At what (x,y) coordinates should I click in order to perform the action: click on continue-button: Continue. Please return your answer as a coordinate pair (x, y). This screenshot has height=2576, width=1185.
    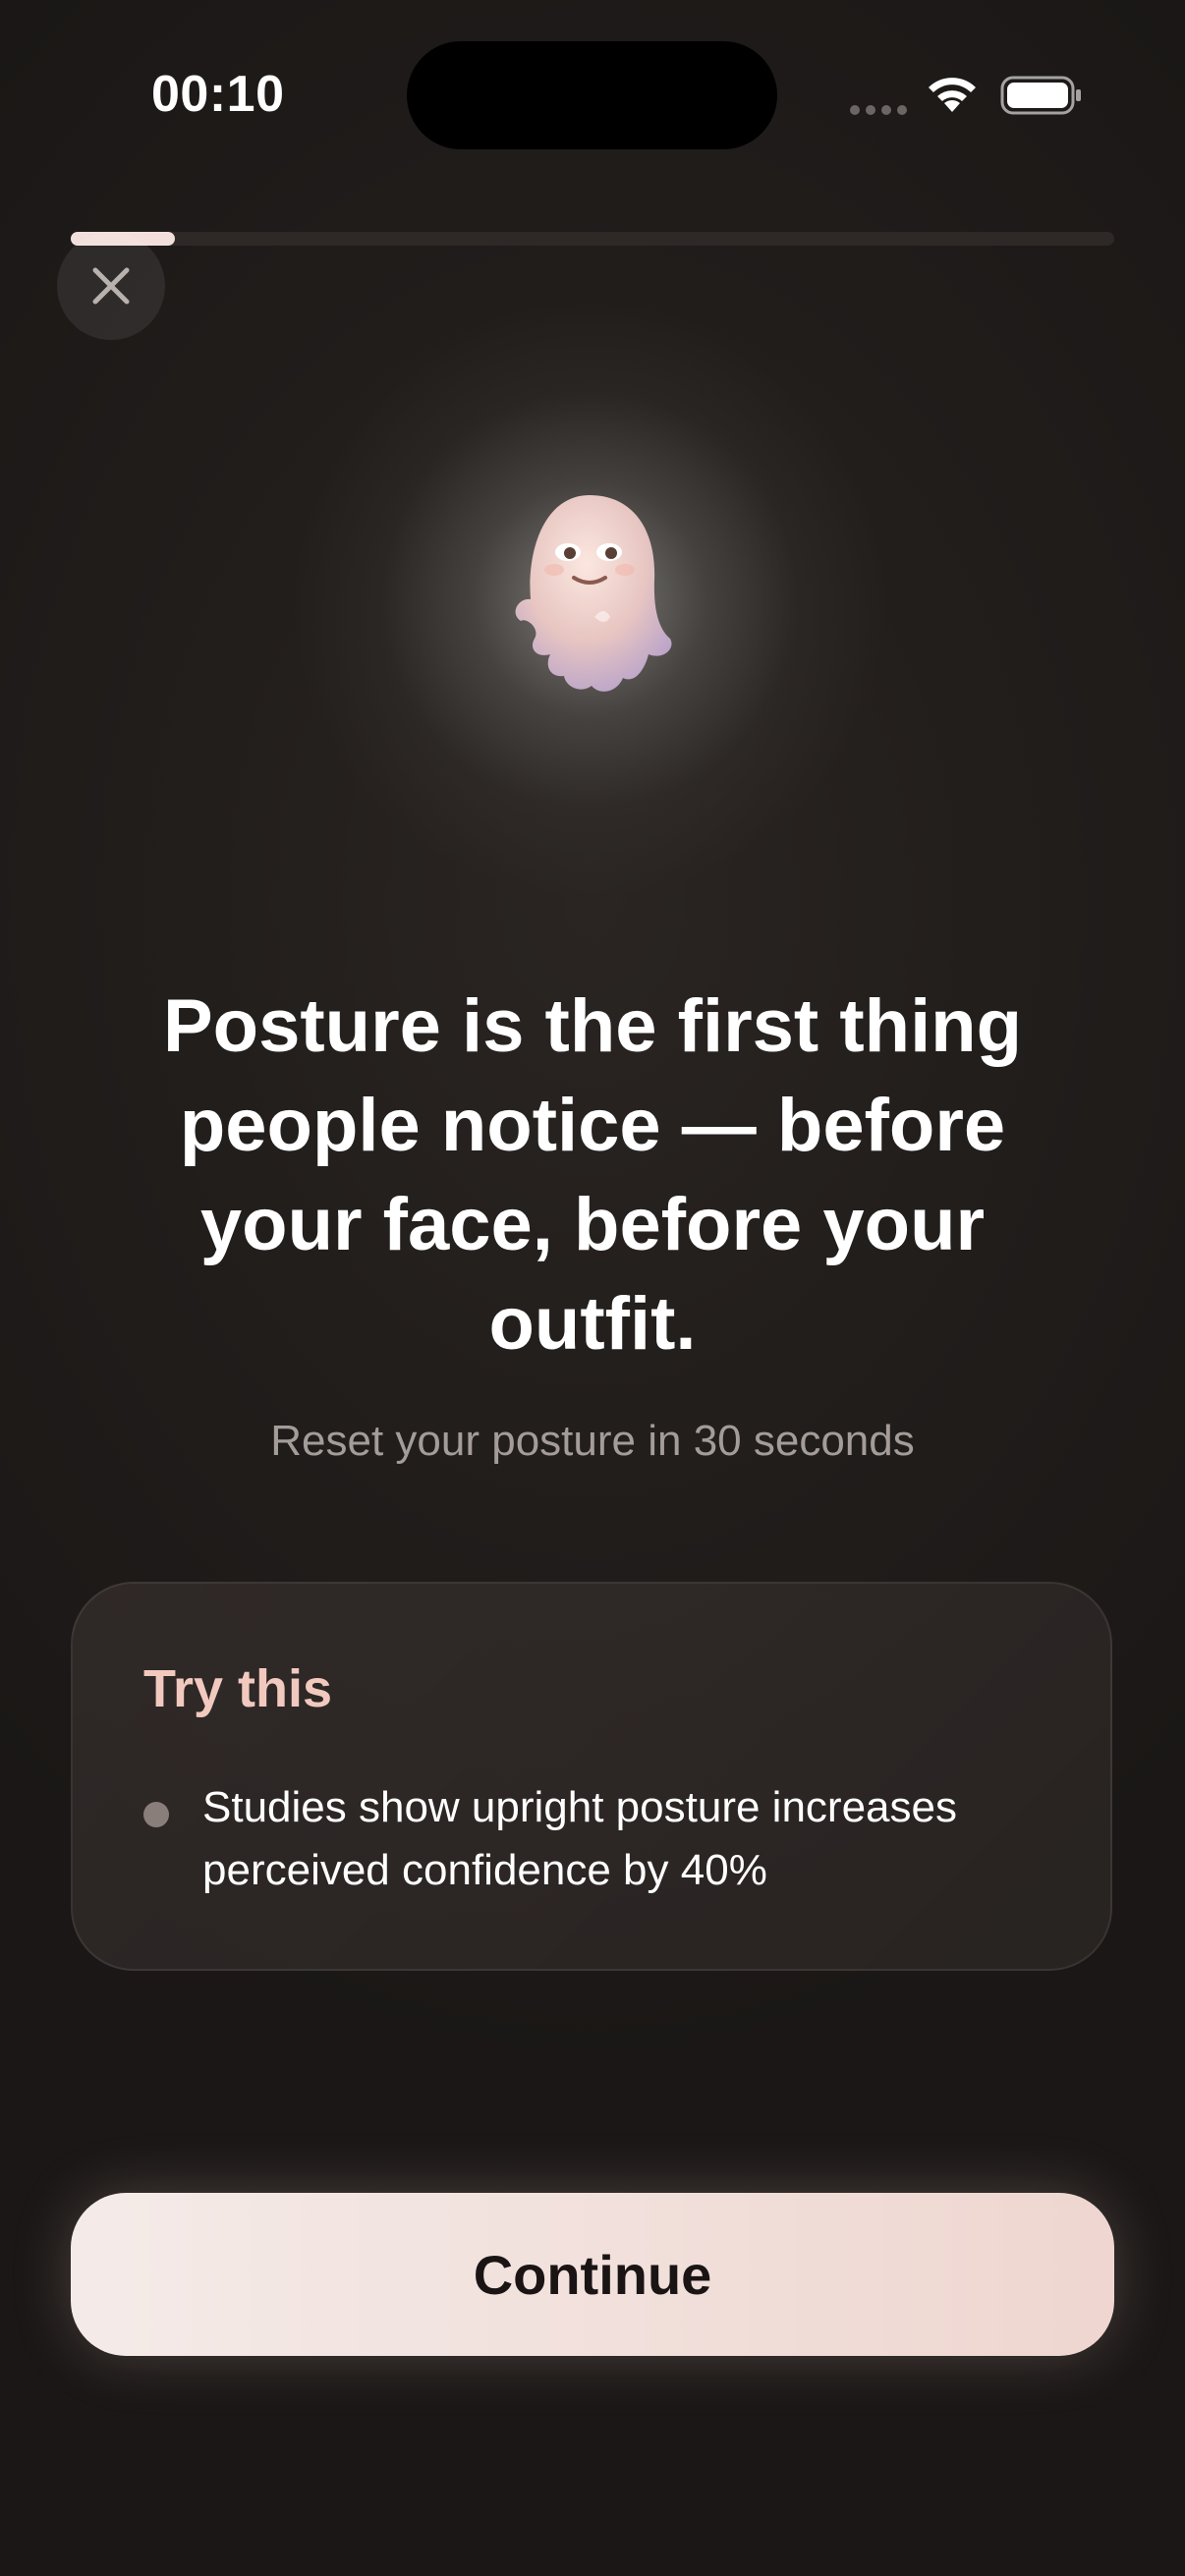
    Looking at the image, I should click on (592, 2274).